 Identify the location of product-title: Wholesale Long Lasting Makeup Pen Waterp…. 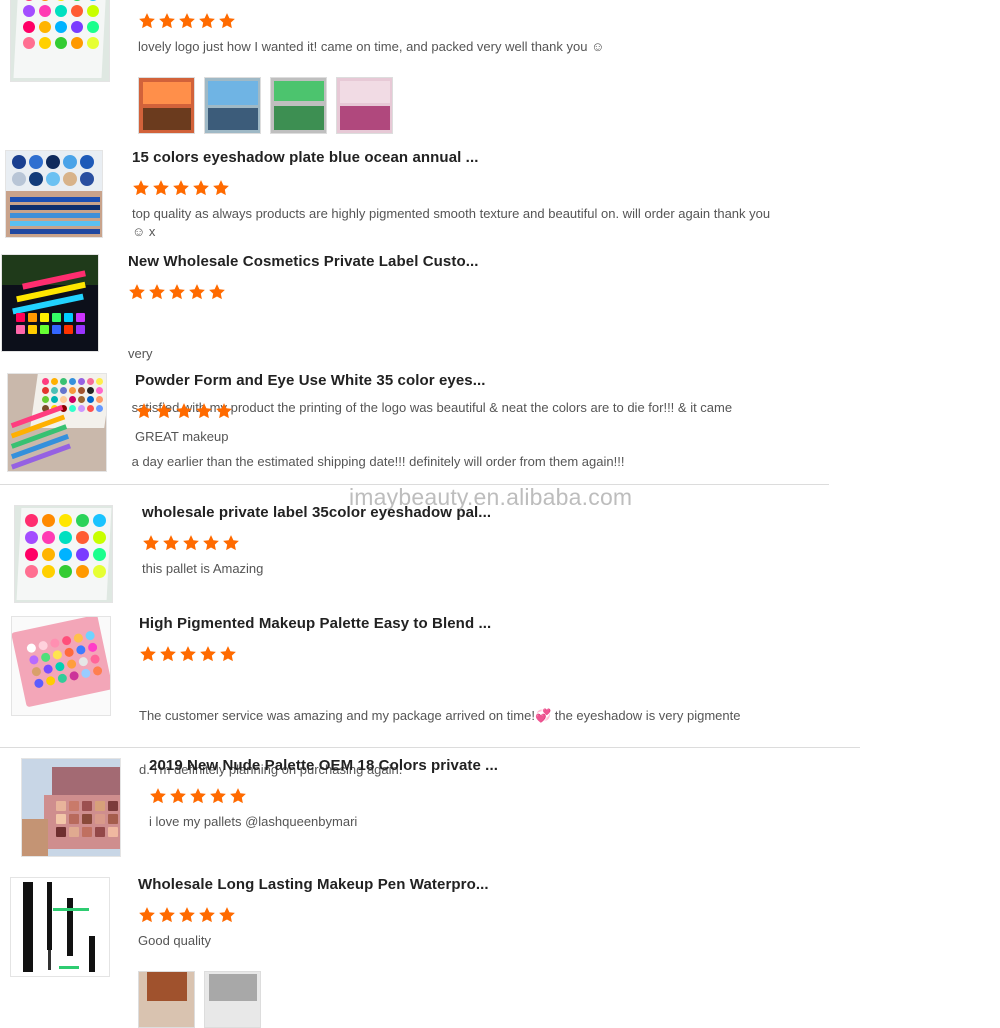
(313, 884).